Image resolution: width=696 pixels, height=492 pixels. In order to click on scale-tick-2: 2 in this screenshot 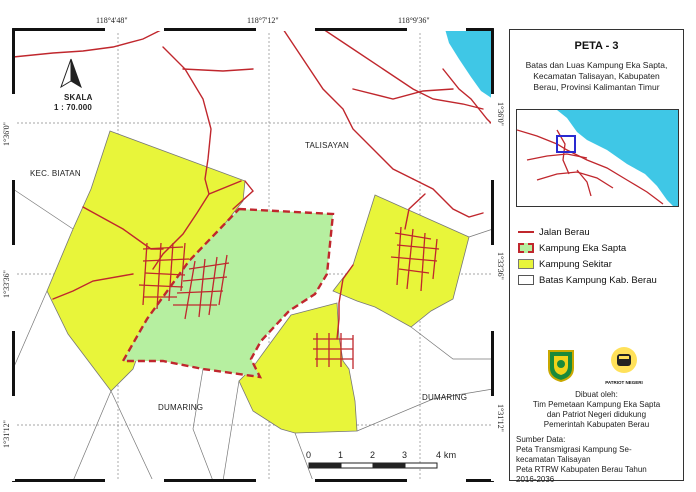, I will do `click(373, 455)`.